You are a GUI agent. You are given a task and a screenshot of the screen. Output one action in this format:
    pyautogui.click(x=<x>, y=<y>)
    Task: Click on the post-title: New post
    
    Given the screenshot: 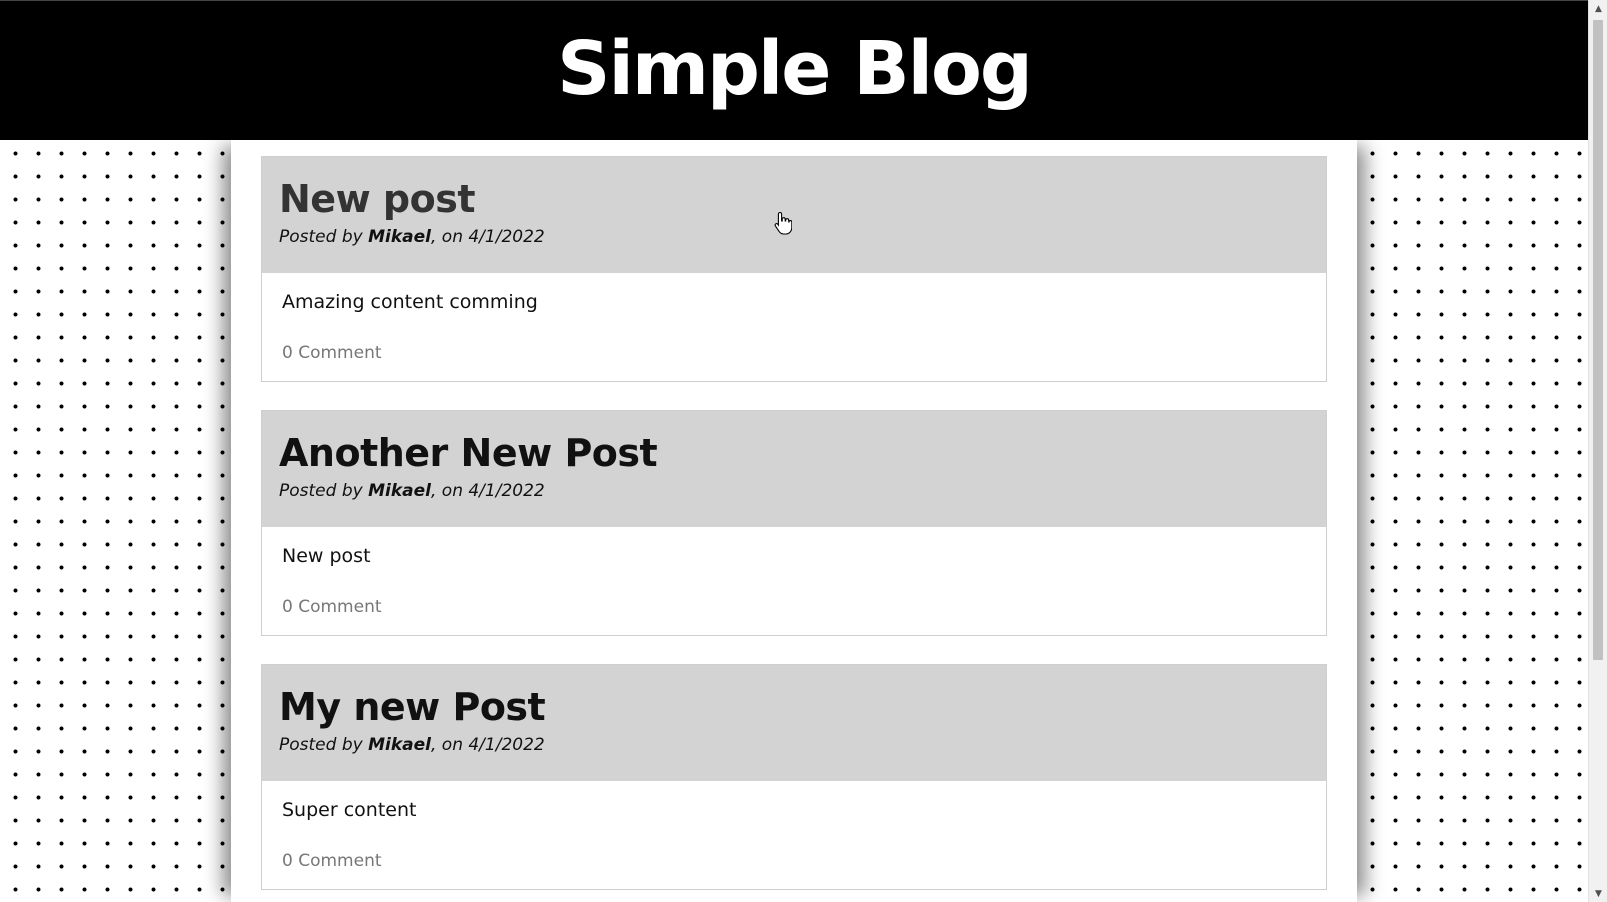 What is the action you would take?
    pyautogui.click(x=794, y=199)
    